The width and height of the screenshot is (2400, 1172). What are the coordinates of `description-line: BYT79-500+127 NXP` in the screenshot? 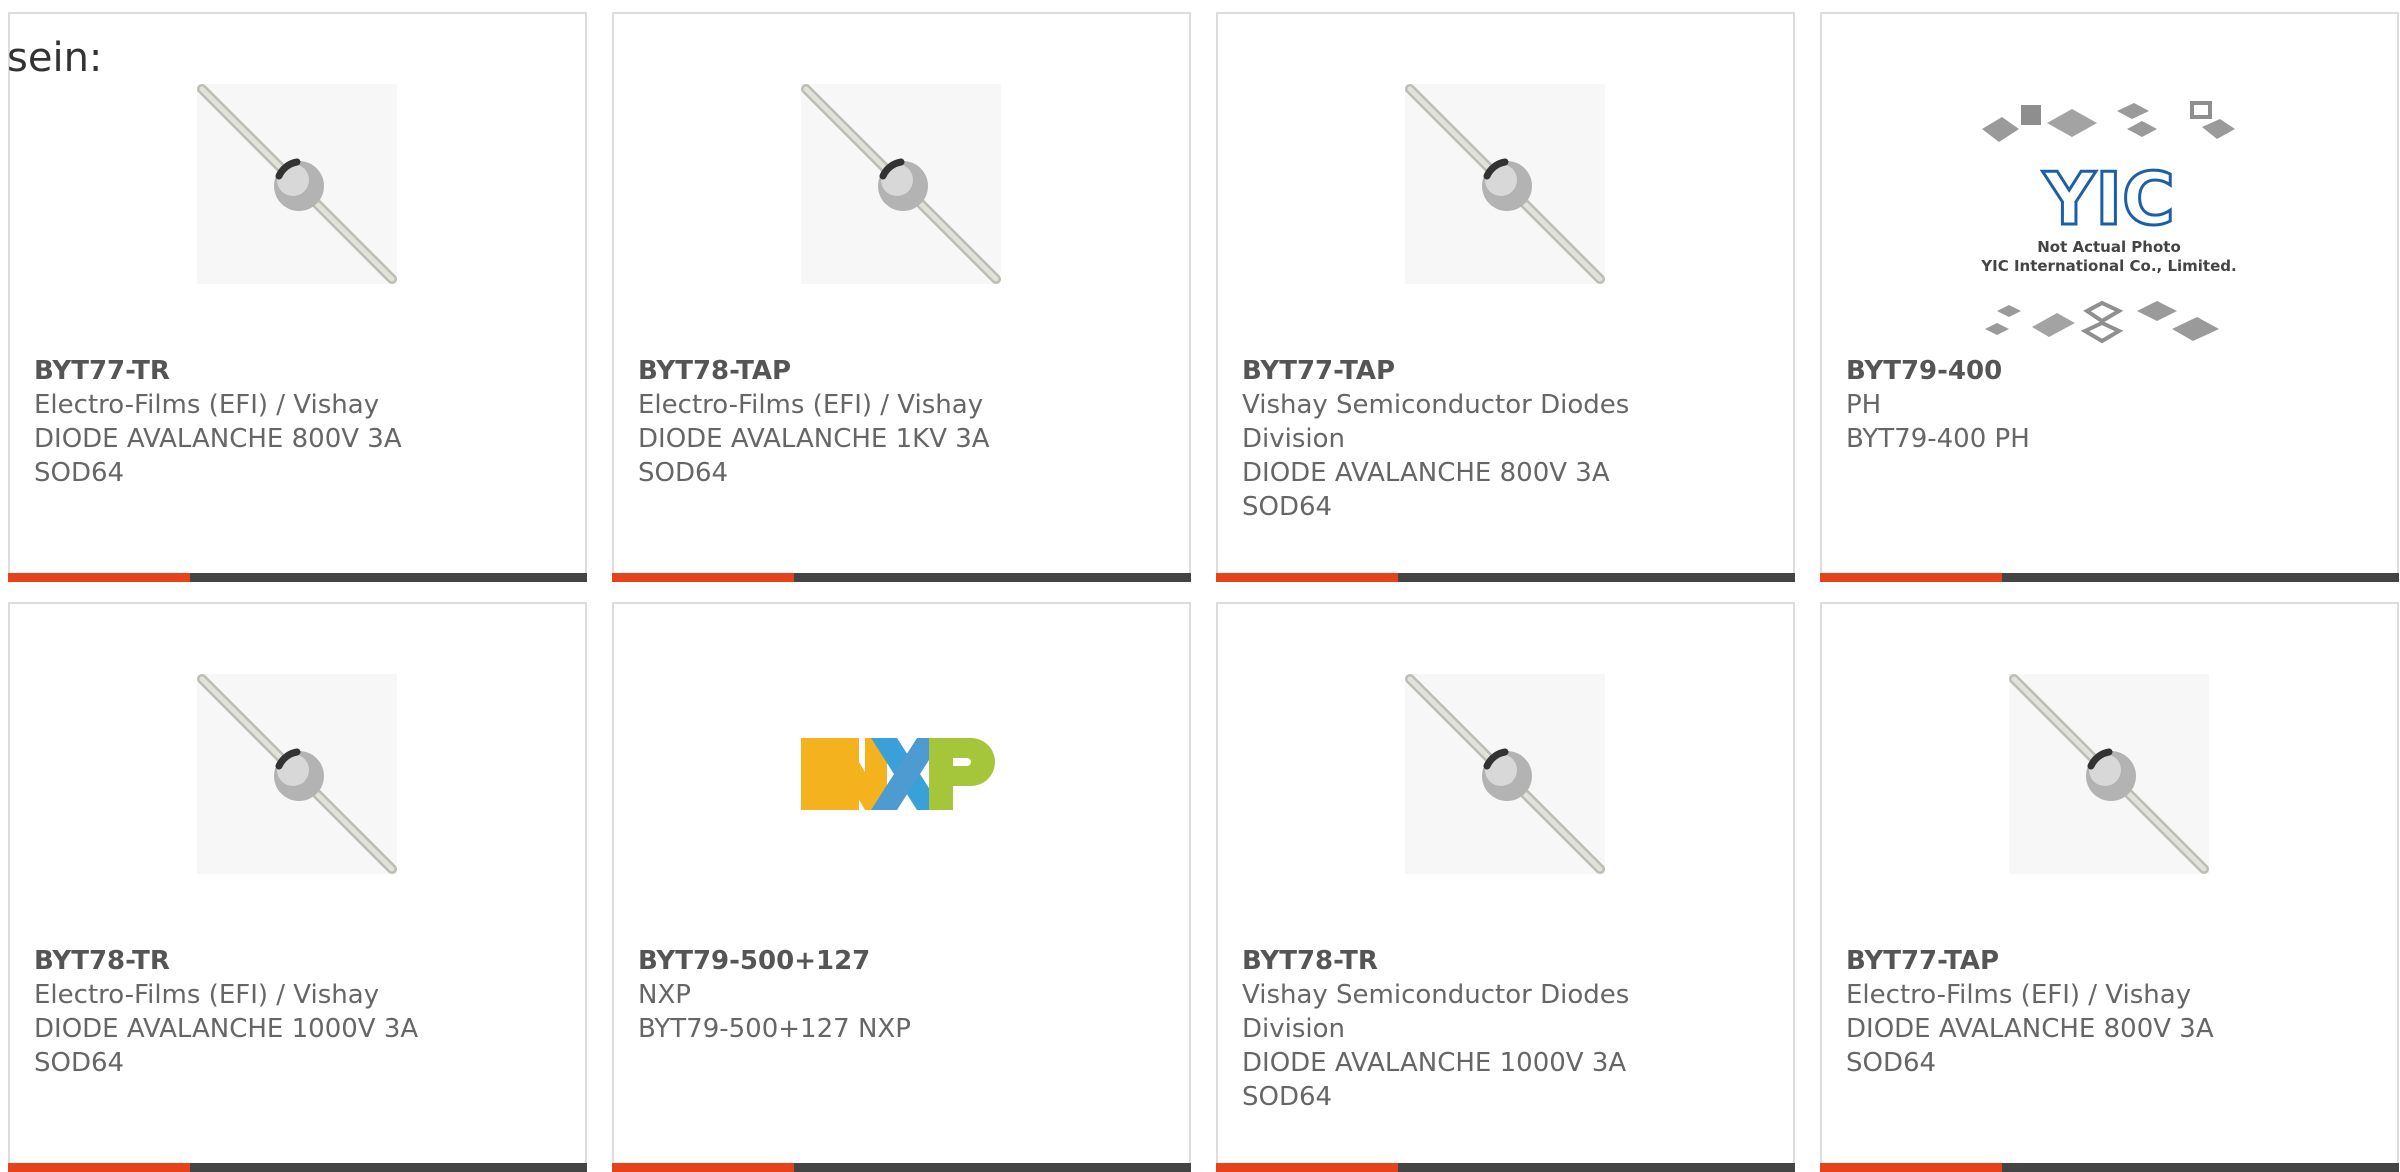 It's located at (774, 1029).